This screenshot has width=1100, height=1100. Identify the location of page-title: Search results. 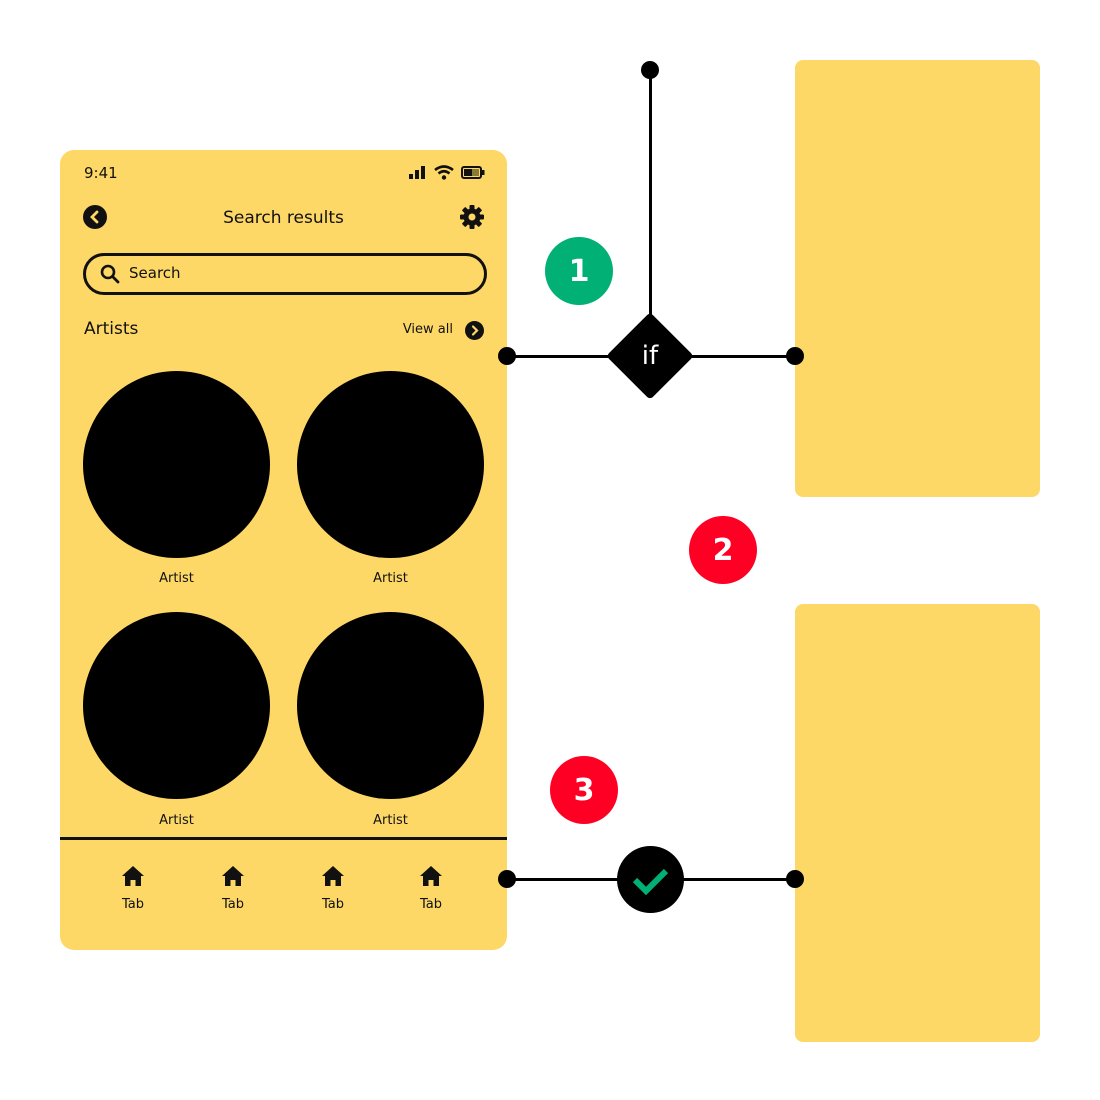
(283, 218).